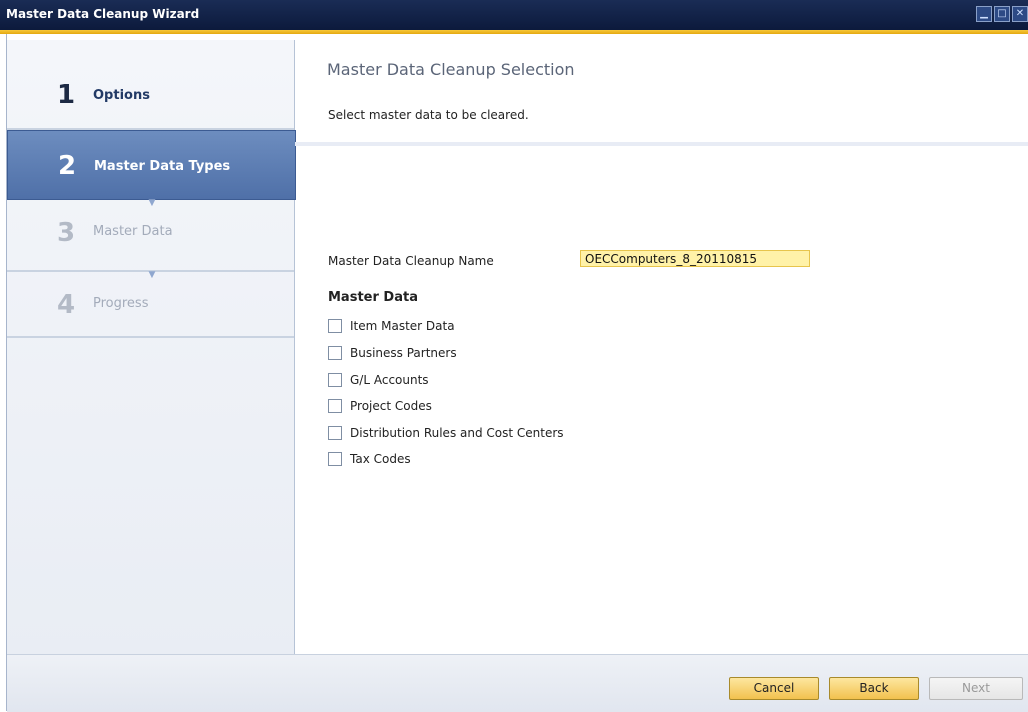 The image size is (1028, 712). I want to click on checkbox-label: G/L Accounts, so click(389, 380).